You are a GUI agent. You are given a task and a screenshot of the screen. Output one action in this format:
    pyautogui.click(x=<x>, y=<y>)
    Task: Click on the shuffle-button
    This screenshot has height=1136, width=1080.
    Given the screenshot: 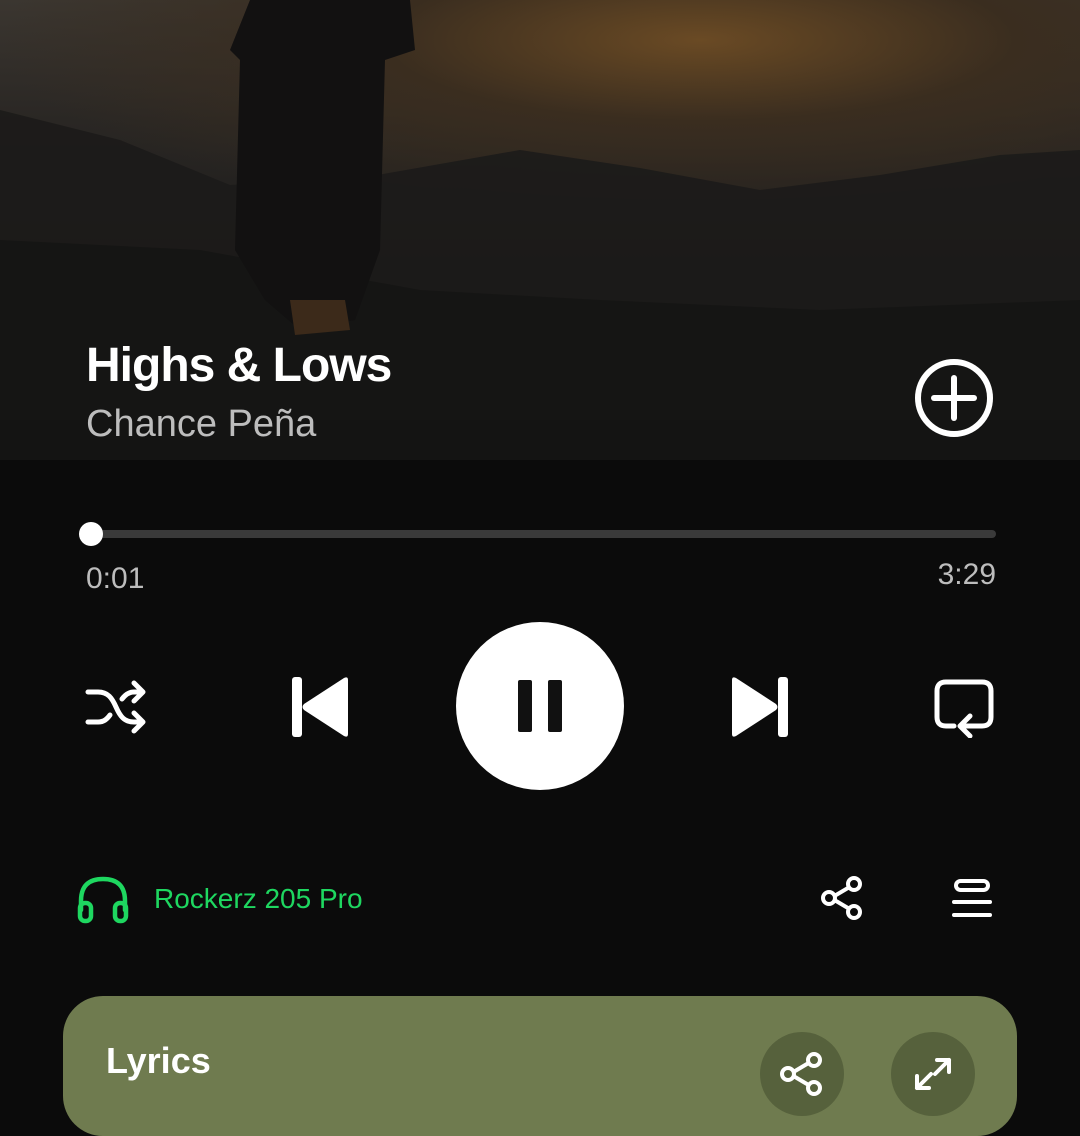 What is the action you would take?
    pyautogui.click(x=116, y=707)
    